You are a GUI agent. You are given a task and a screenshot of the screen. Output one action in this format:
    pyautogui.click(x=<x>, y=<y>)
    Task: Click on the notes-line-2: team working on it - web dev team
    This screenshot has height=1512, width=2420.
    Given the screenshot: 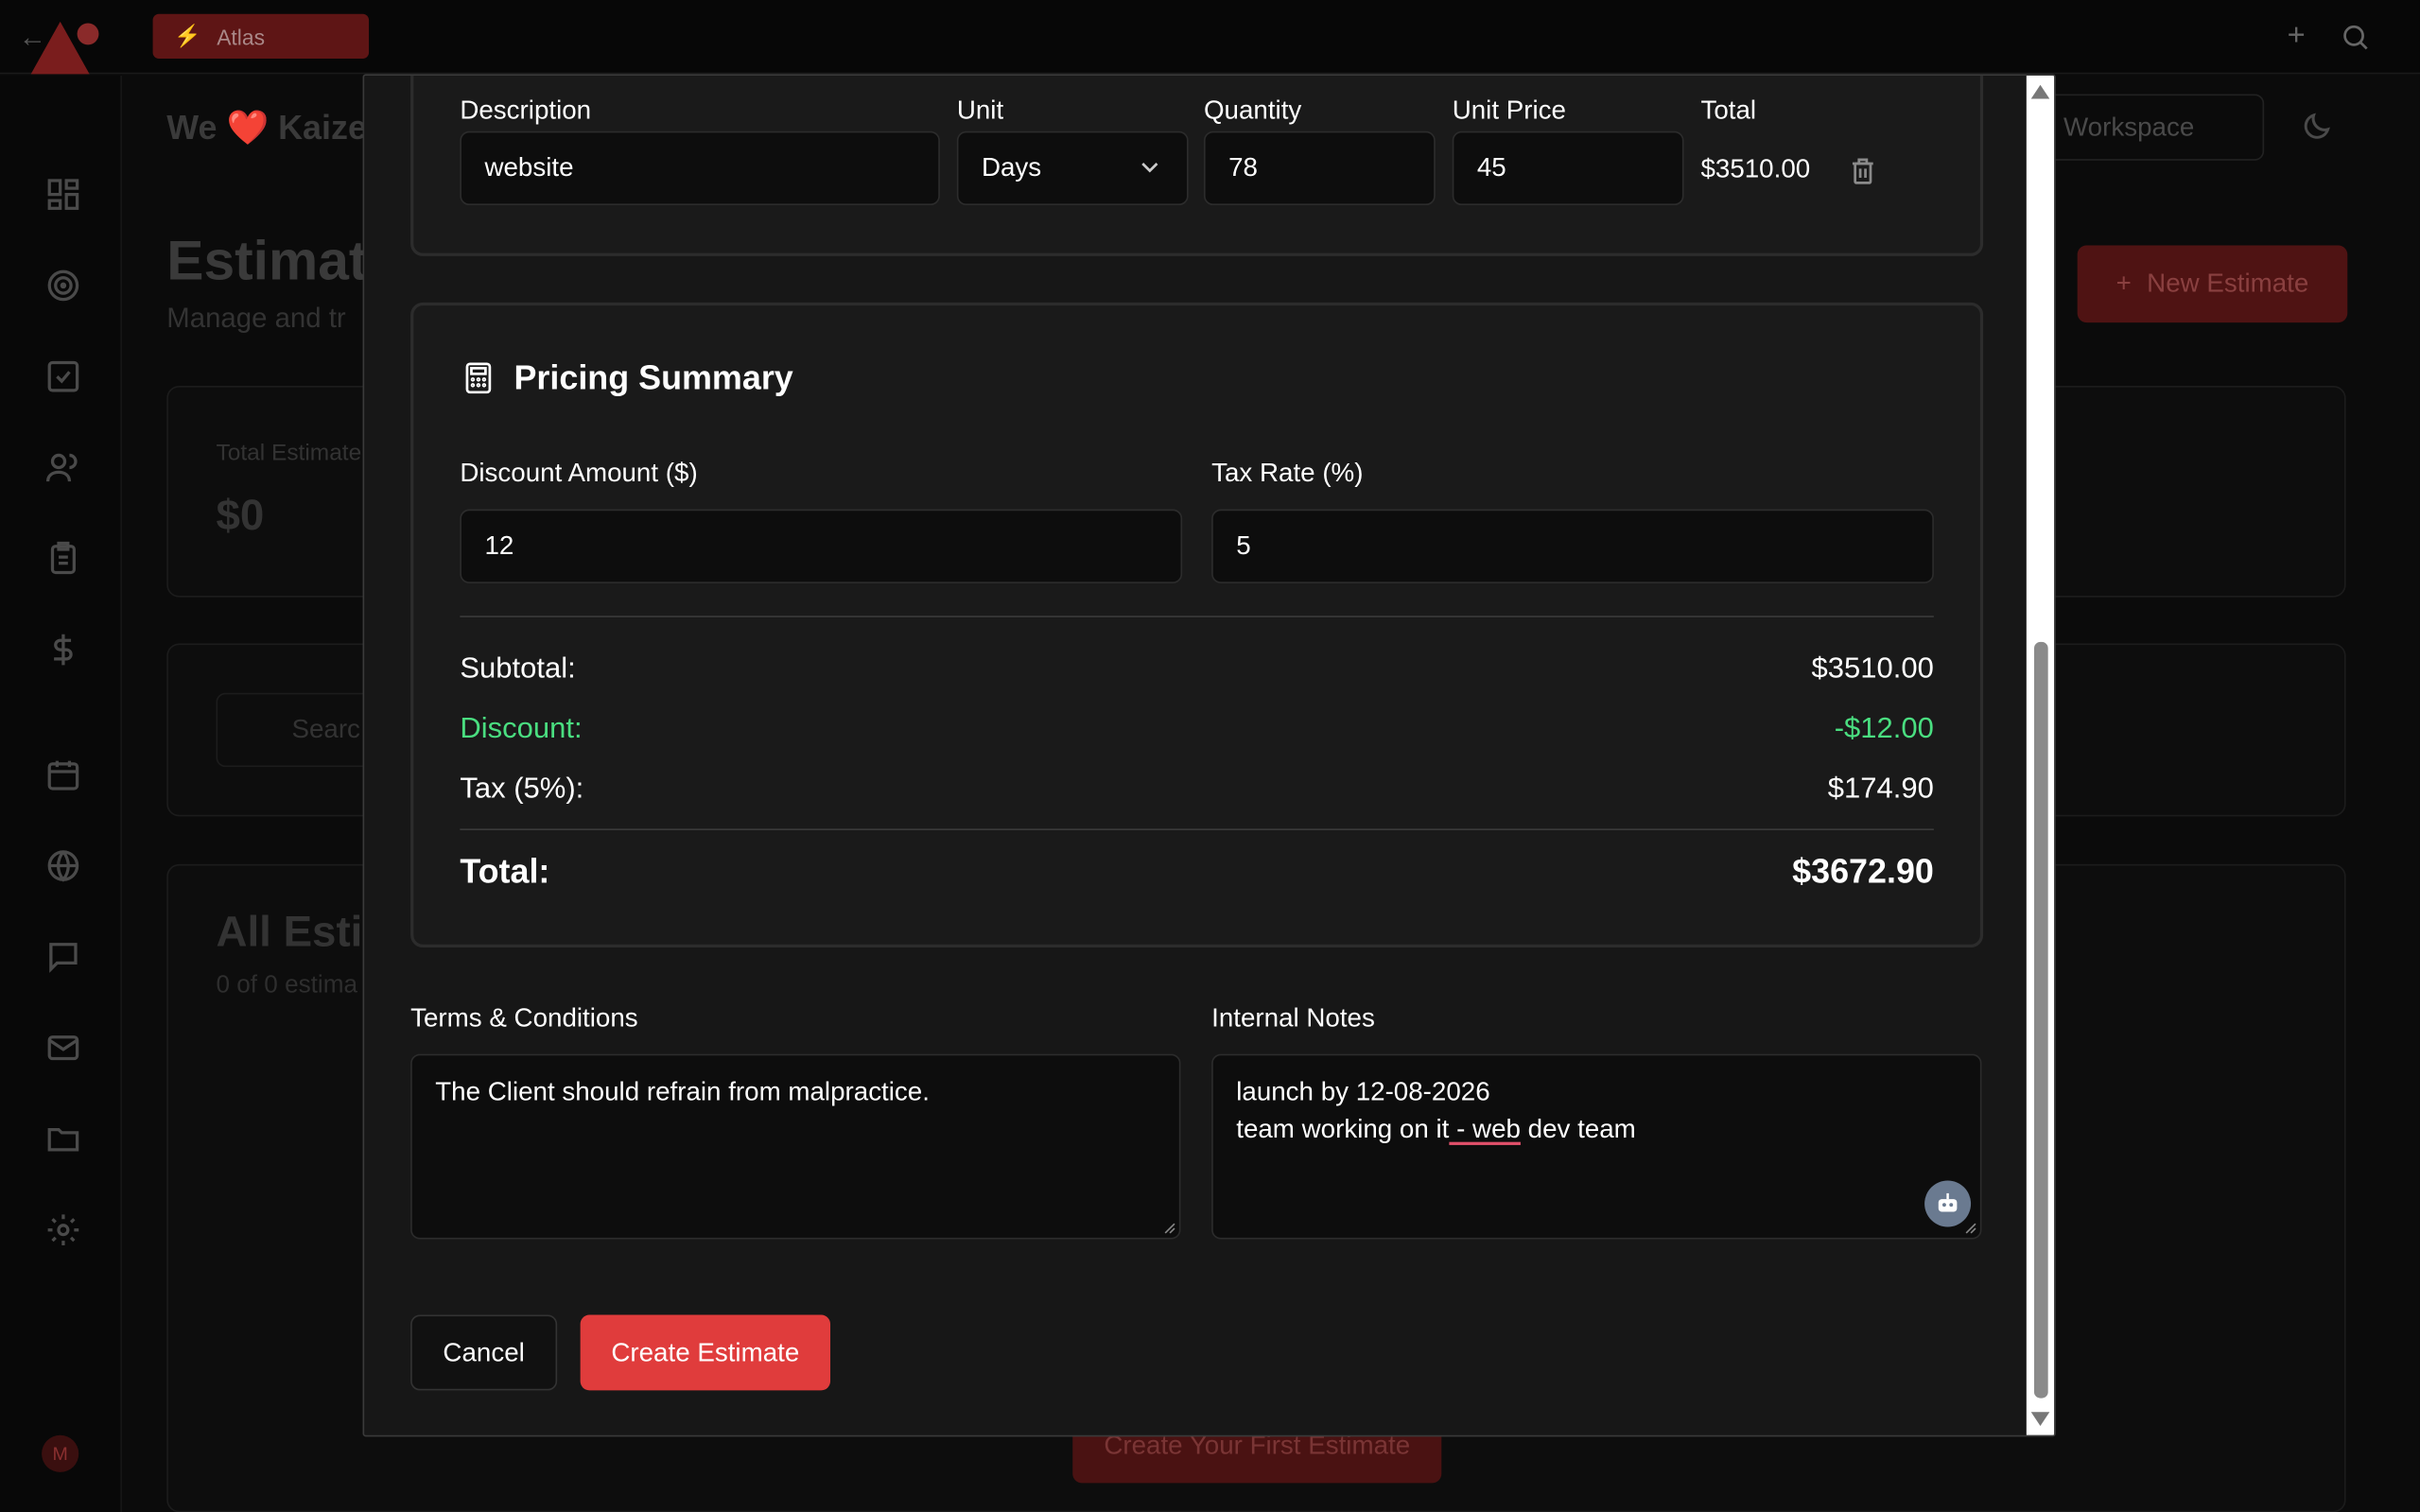 What is the action you would take?
    pyautogui.click(x=1596, y=1130)
    